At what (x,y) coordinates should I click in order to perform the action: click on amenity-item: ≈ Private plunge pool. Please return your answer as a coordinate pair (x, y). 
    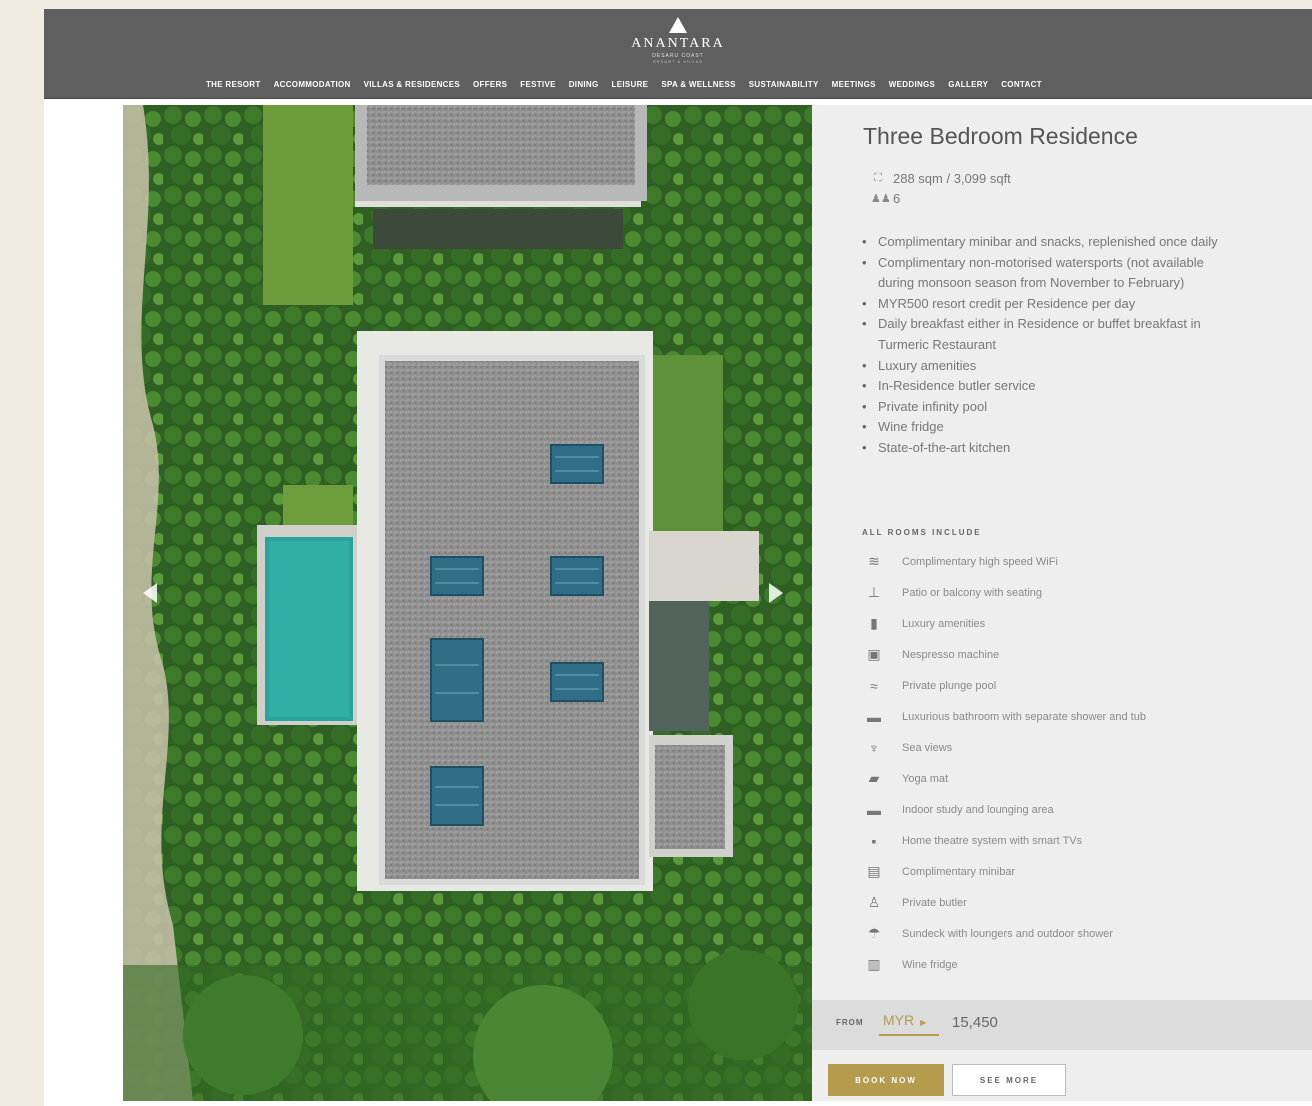
    Looking at the image, I should click on (1005, 685).